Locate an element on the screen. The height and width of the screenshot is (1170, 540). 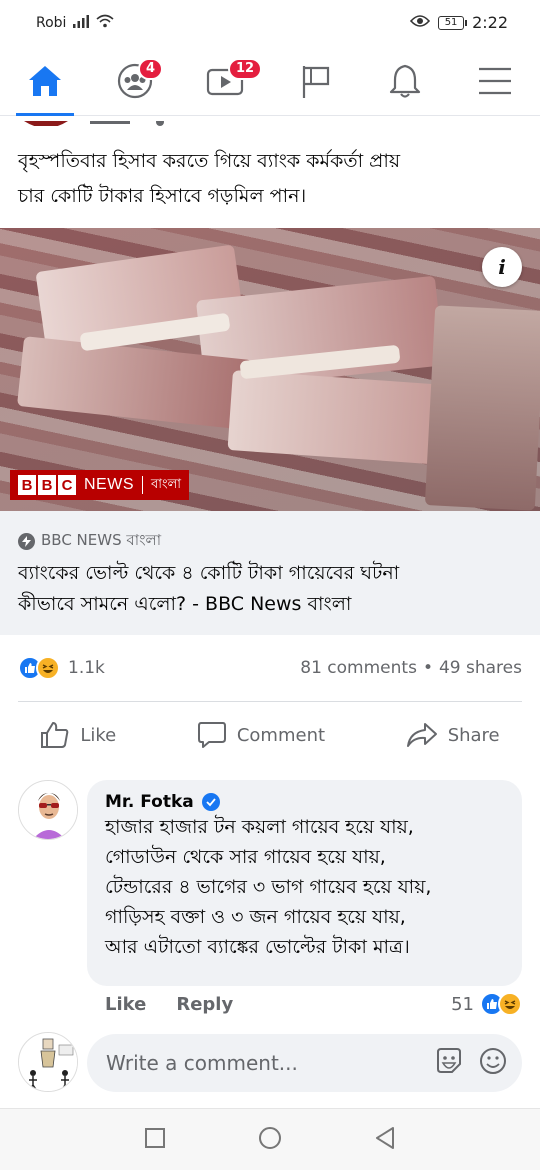
home-circle-icon is located at coordinates (270, 1140).